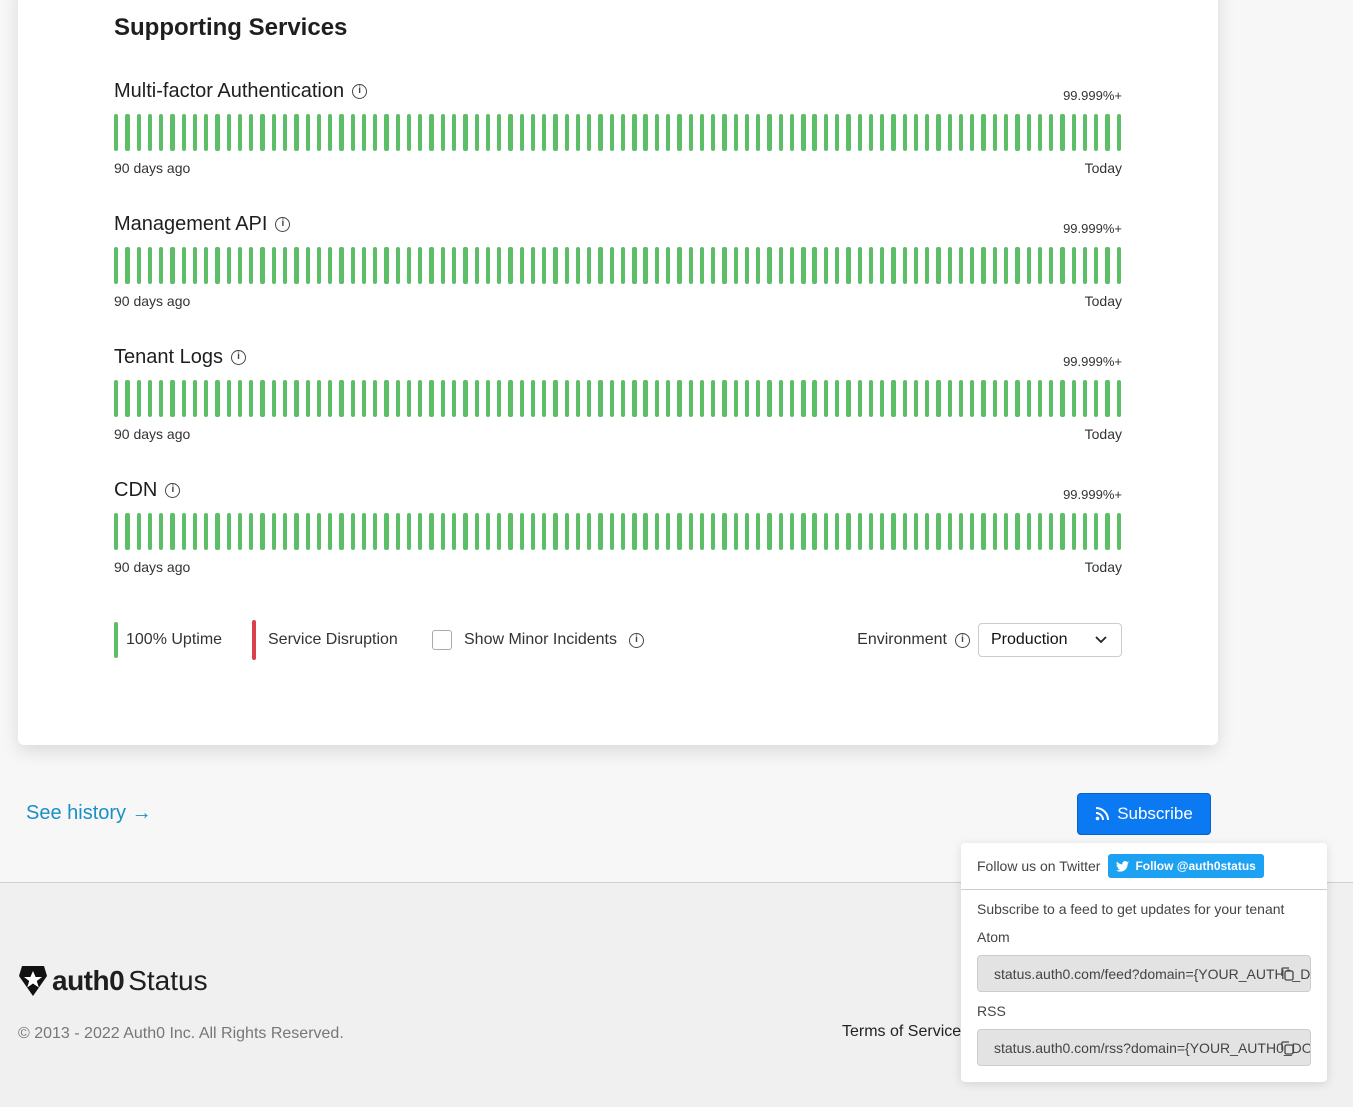  I want to click on show-minor-incidents: Show Minor Incidents i, so click(538, 640).